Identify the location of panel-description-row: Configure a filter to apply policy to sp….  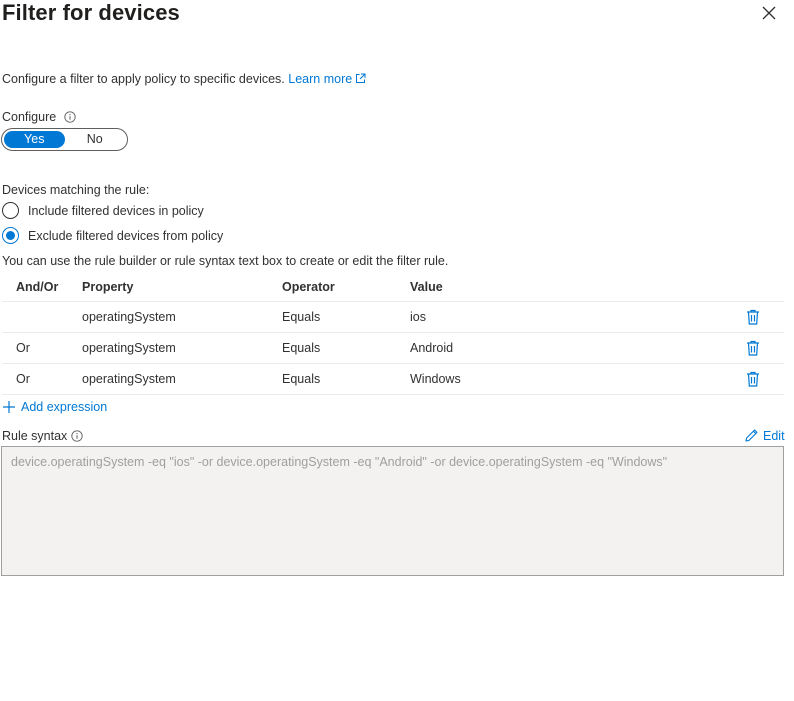
(184, 79).